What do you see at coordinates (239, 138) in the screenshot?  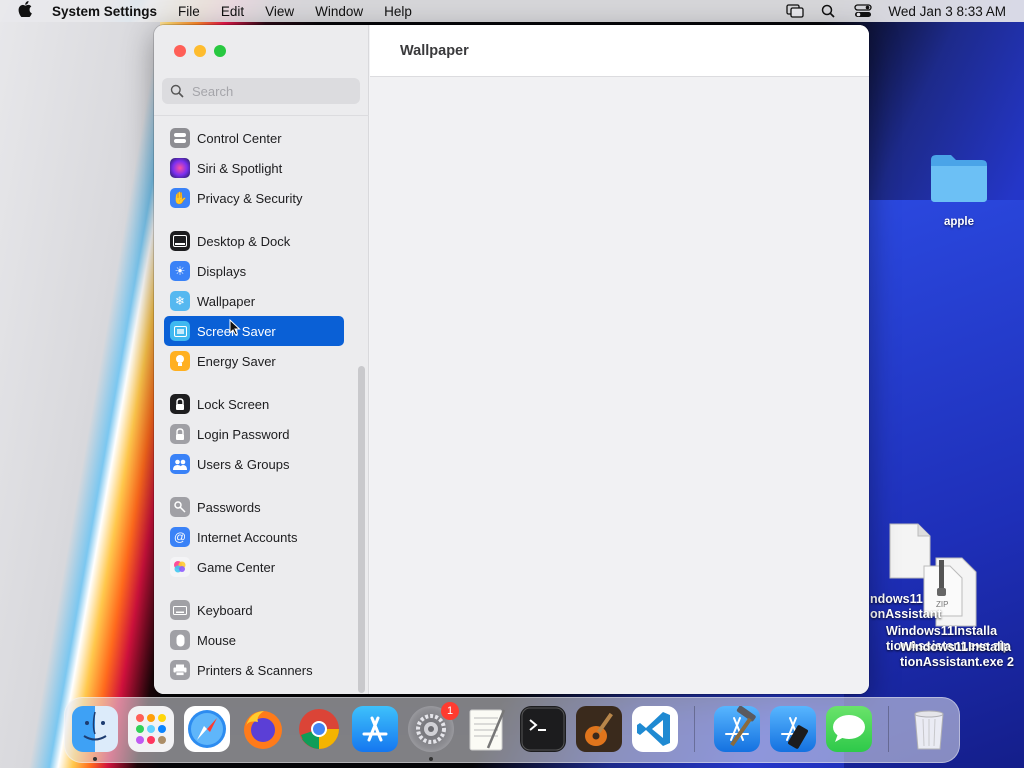 I see `sidebar-item-label: Control Center` at bounding box center [239, 138].